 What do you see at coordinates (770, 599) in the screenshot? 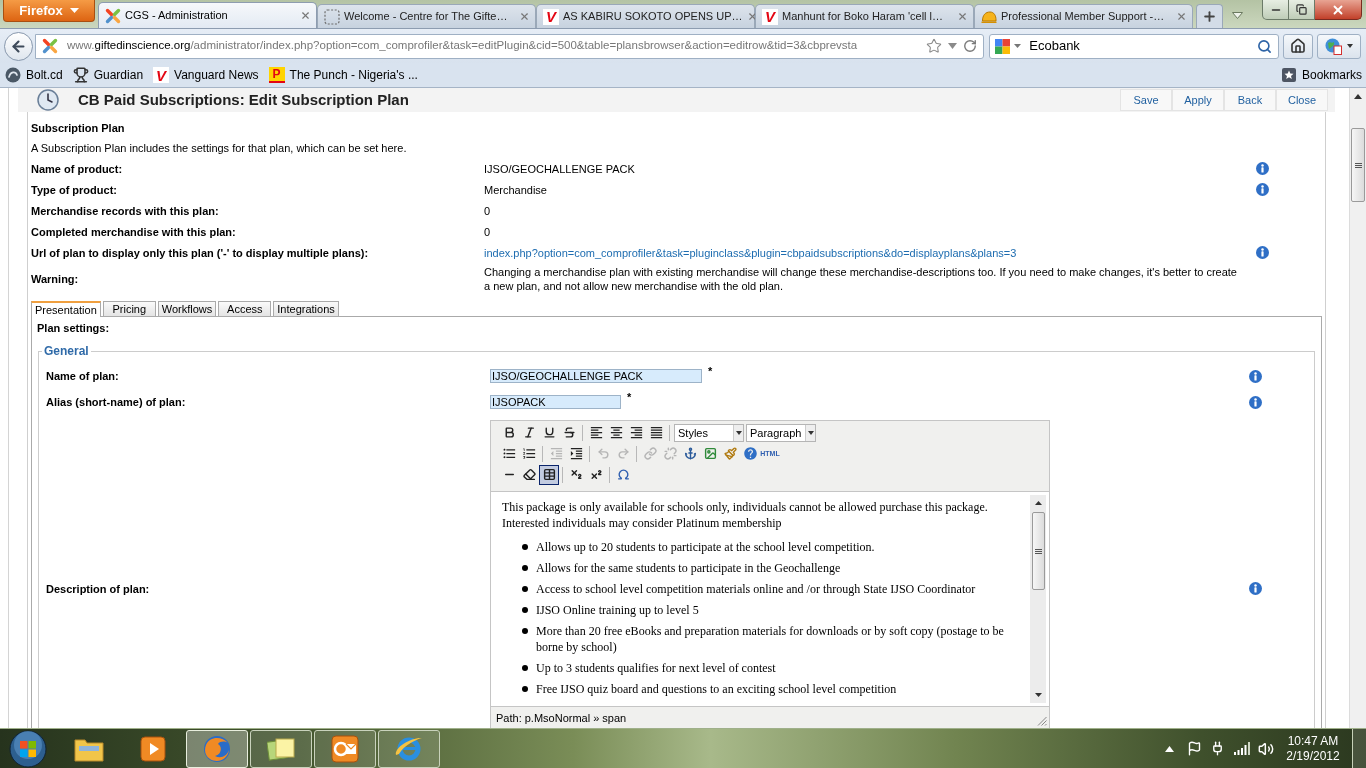
I see `editor-content` at bounding box center [770, 599].